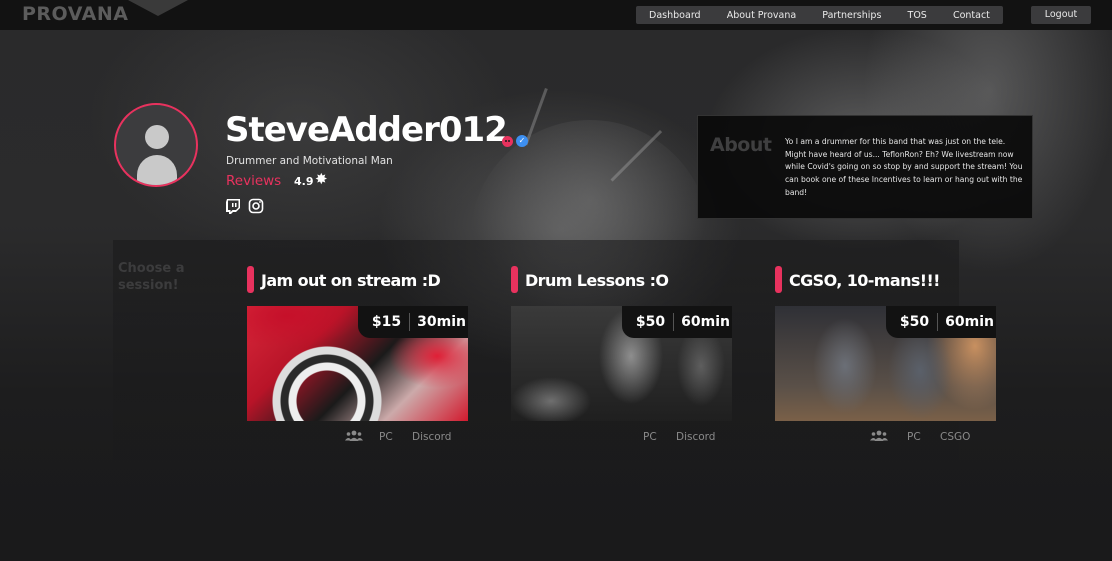  Describe the element at coordinates (321, 179) in the screenshot. I see `star-icon: ✸` at that location.